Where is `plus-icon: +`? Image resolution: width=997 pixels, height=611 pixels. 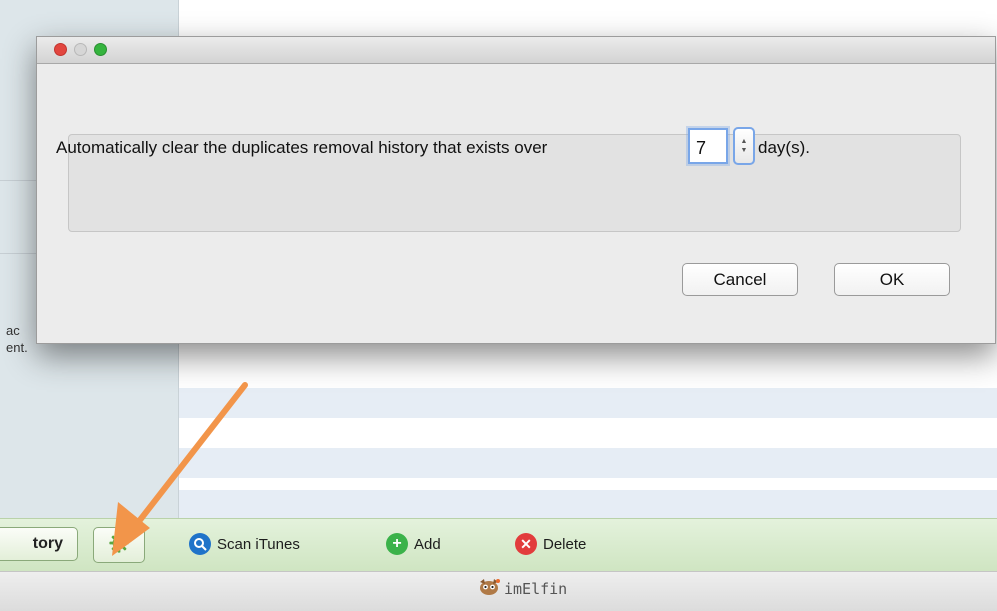
plus-icon: + is located at coordinates (397, 544).